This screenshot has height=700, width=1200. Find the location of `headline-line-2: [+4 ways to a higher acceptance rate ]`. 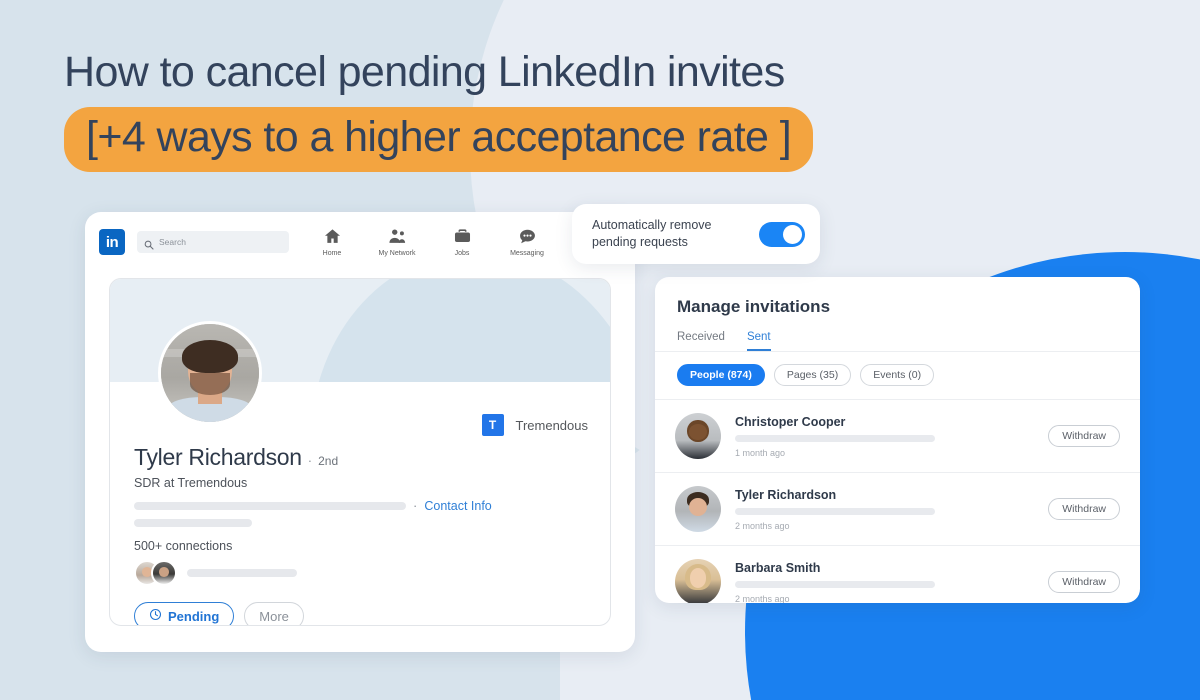

headline-line-2: [+4 ways to a higher acceptance rate ] is located at coordinates (439, 140).